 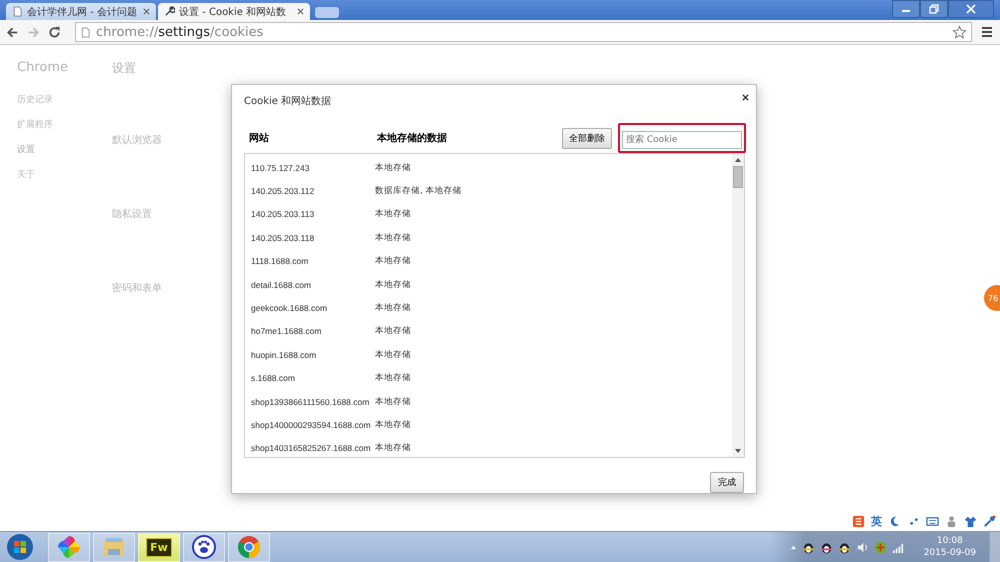 What do you see at coordinates (738, 451) in the screenshot?
I see `scroll-down-icon` at bounding box center [738, 451].